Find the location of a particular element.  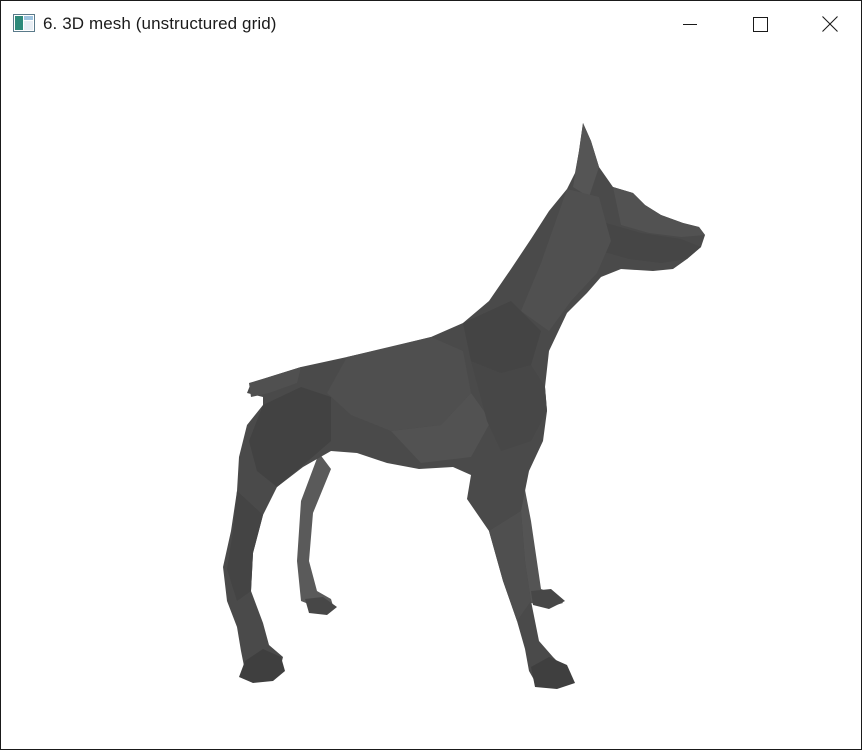

window-title: 6. 3D mesh (unstructured grid) is located at coordinates (160, 23).